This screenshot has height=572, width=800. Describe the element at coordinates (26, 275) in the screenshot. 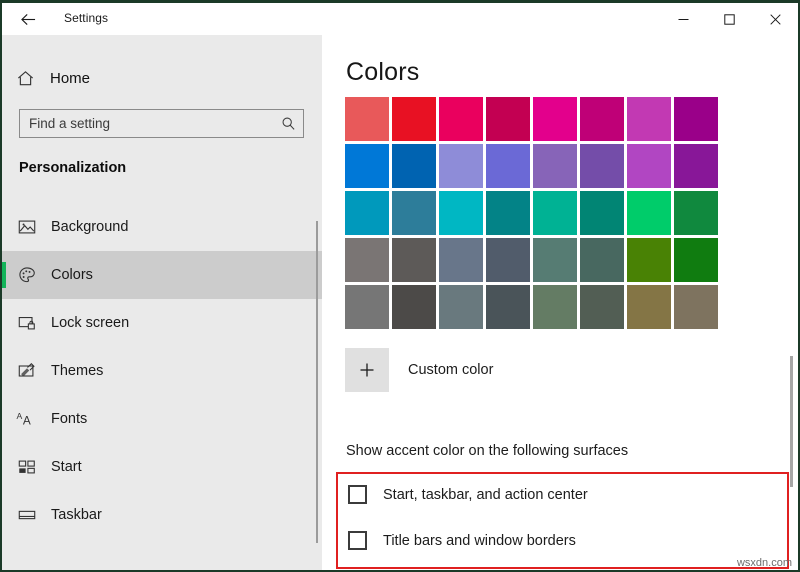

I see `palette-icon` at that location.